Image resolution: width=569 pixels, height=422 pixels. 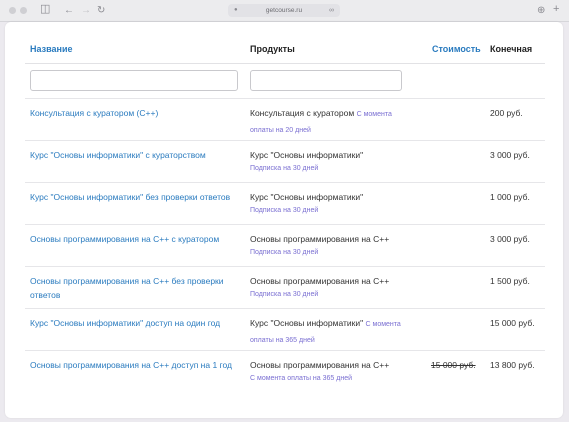 I want to click on column-header-cost: Стоимость, so click(x=456, y=49).